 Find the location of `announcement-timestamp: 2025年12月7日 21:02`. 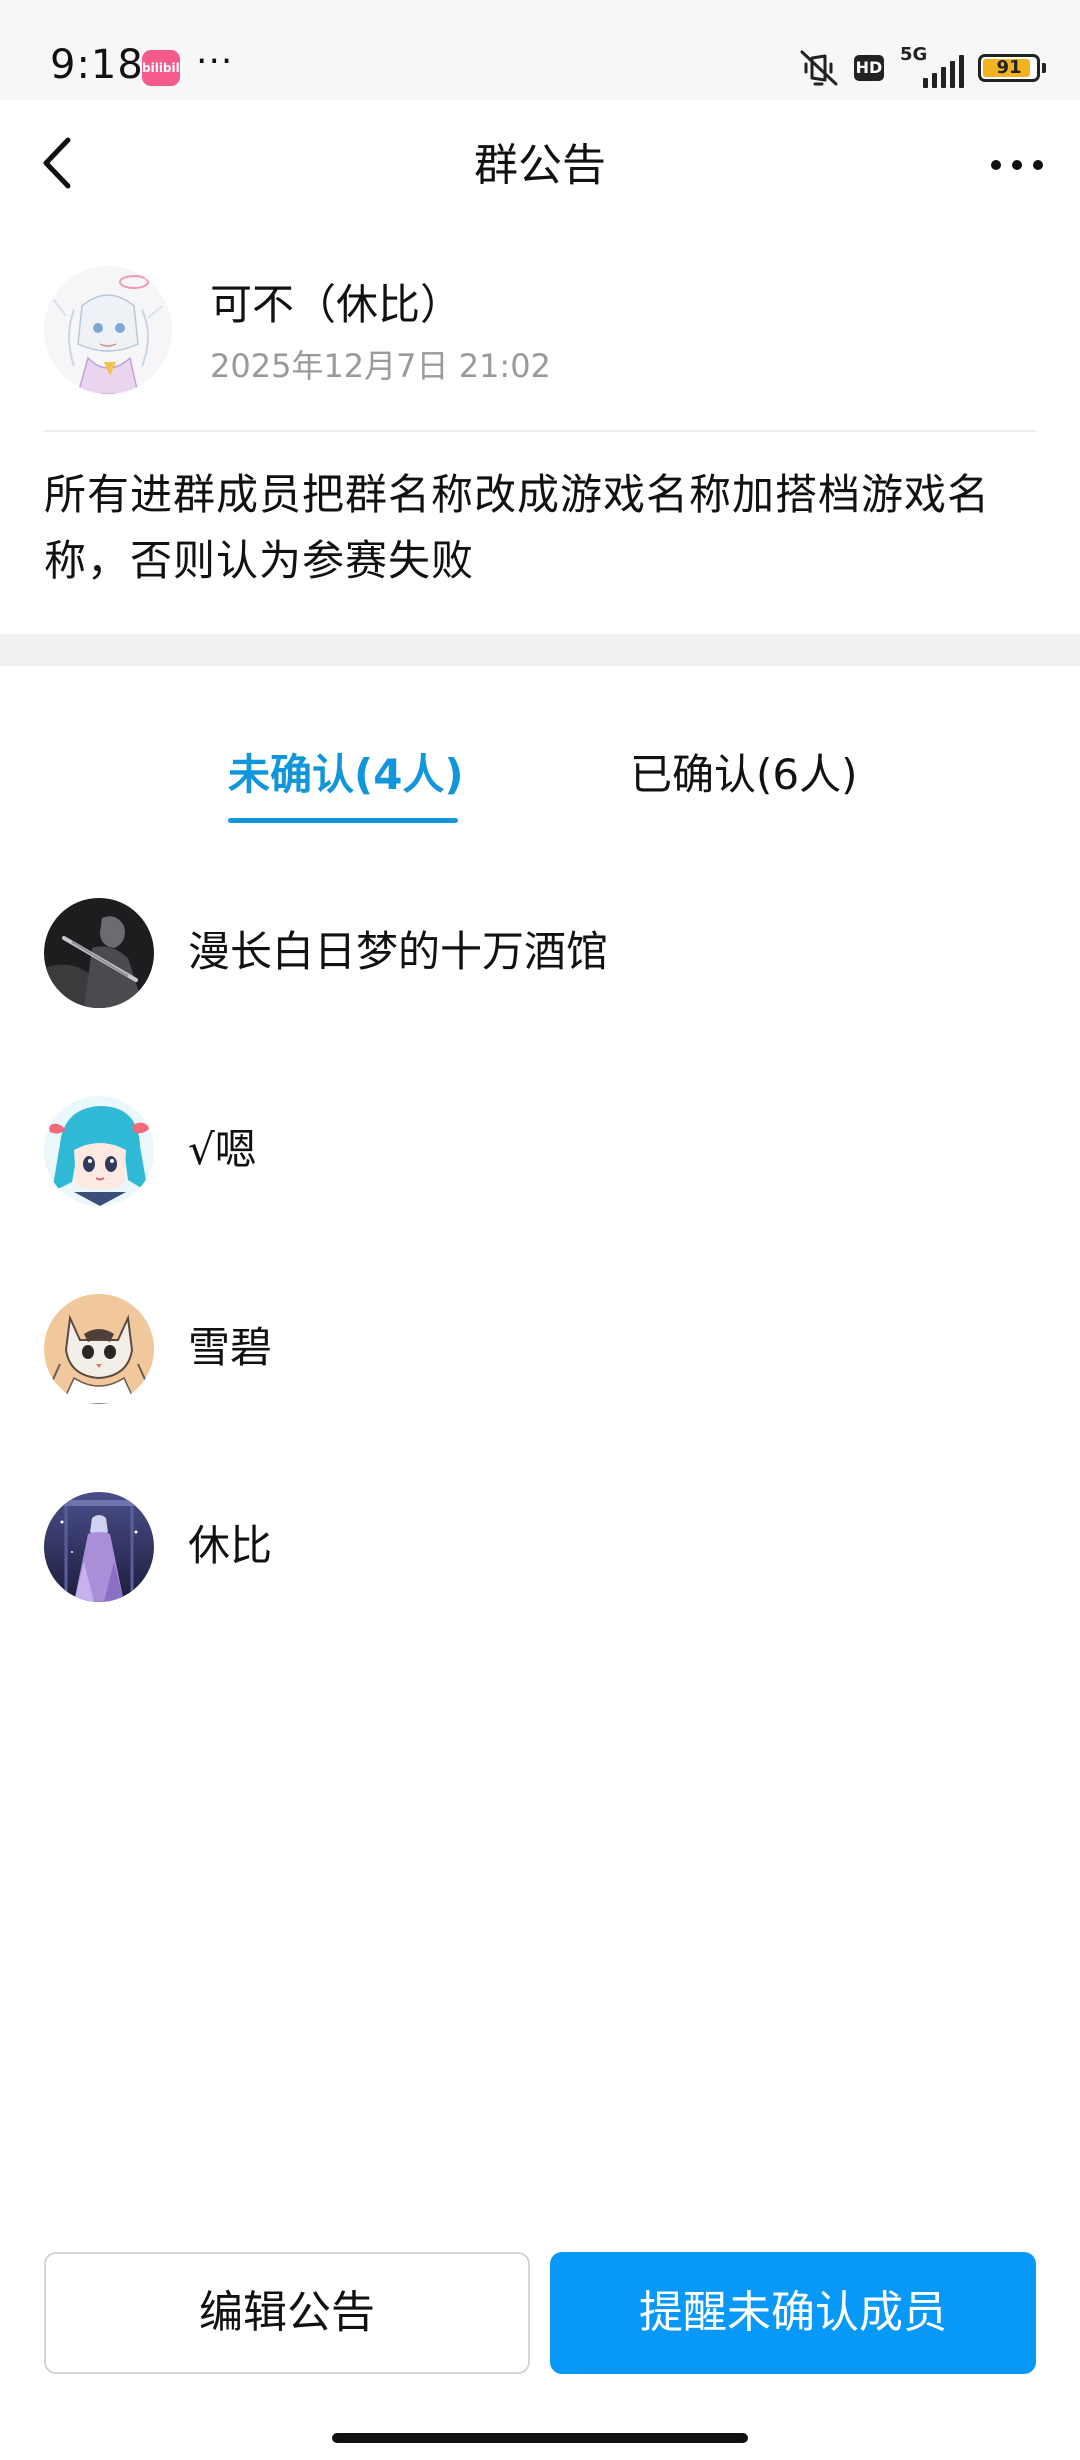

announcement-timestamp: 2025年12月7日 21:02 is located at coordinates (380, 366).